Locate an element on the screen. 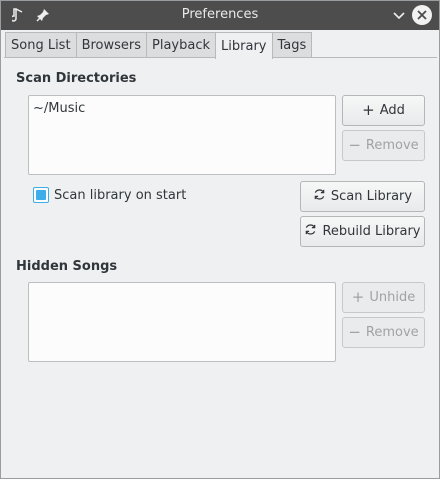 The height and width of the screenshot is (479, 440). scan-directories-heading: Scan Directories is located at coordinates (76, 78).